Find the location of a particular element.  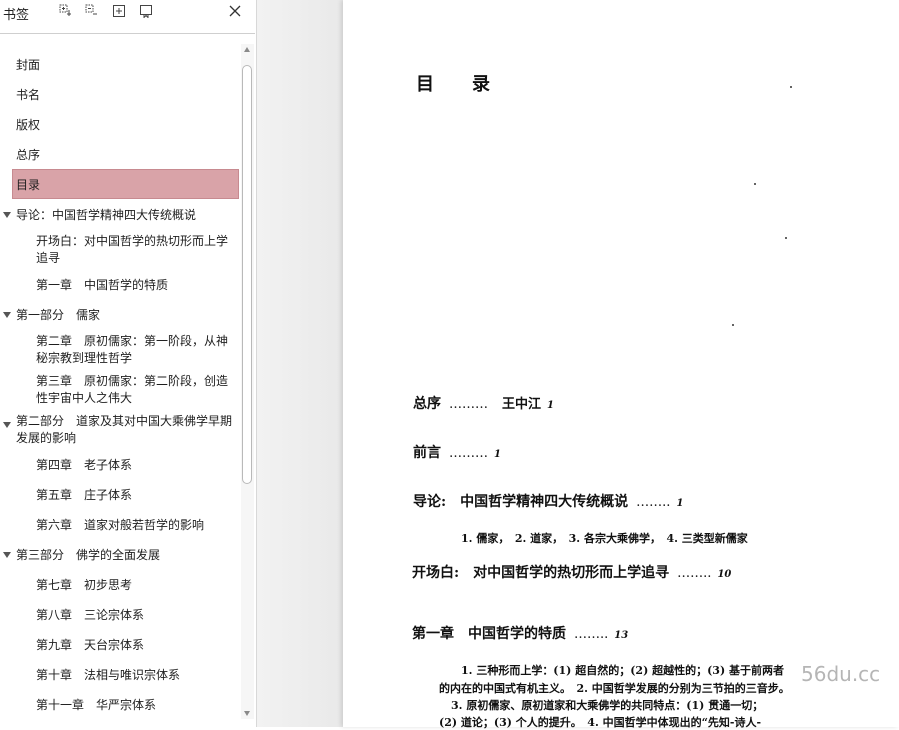

toc-entry-page: 10 is located at coordinates (724, 574).